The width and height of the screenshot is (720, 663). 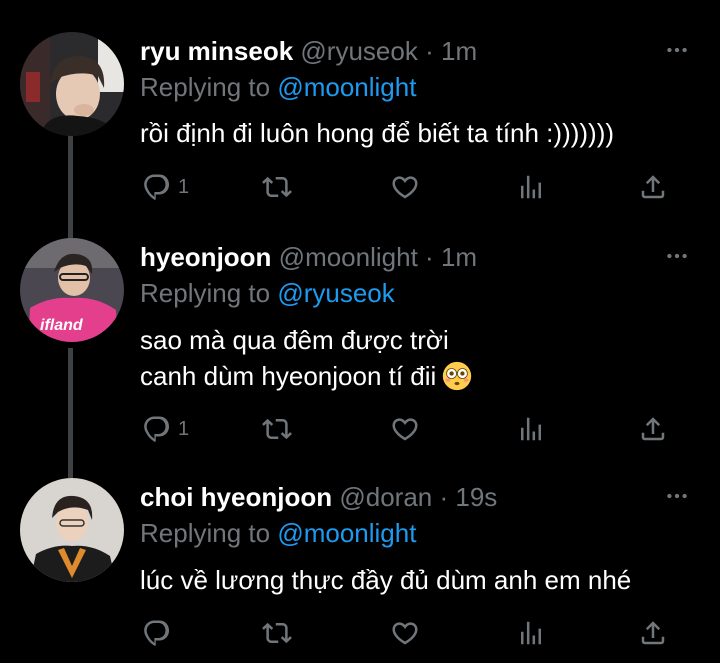 What do you see at coordinates (236, 497) in the screenshot?
I see `display-name: choi hyeonjoon` at bounding box center [236, 497].